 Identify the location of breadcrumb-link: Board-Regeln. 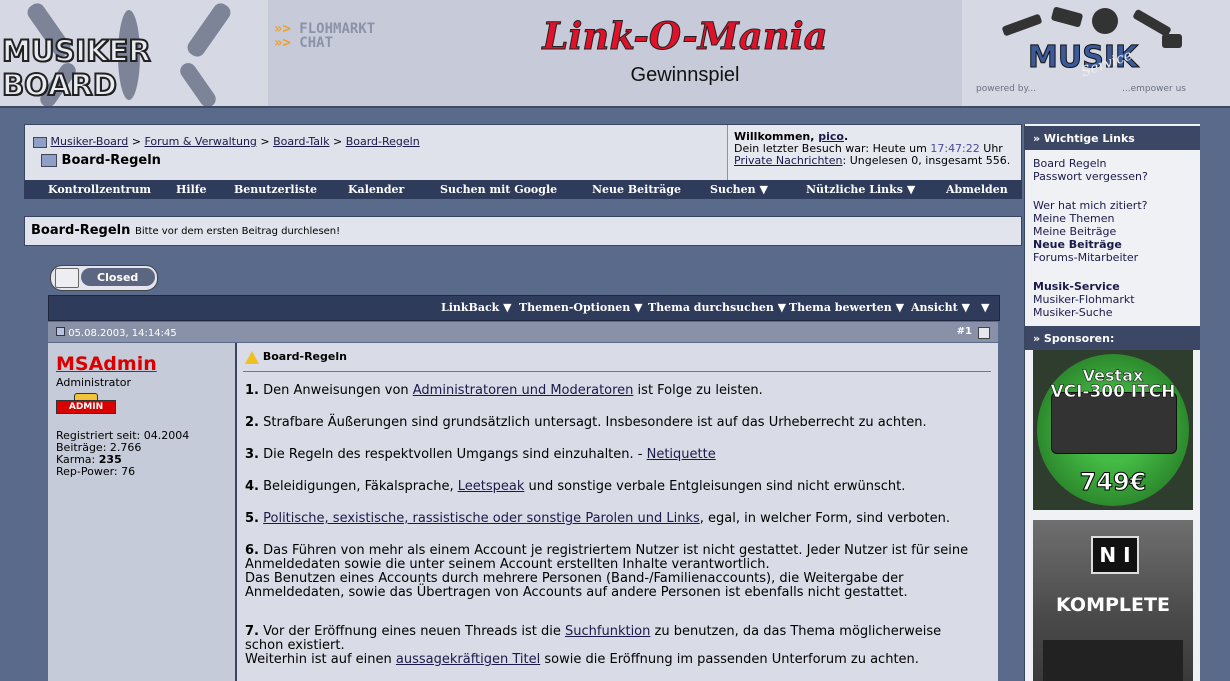
(383, 141).